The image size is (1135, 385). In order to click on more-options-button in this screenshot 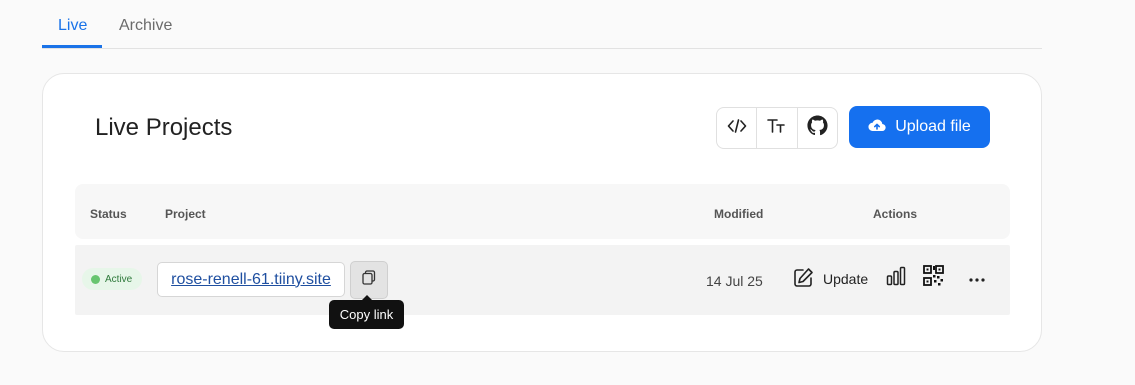, I will do `click(977, 278)`.